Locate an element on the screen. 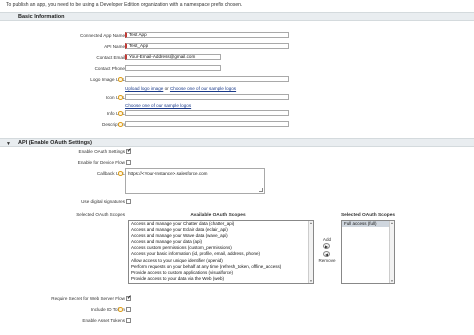  add-arrow-icon: ▶ is located at coordinates (326, 246).